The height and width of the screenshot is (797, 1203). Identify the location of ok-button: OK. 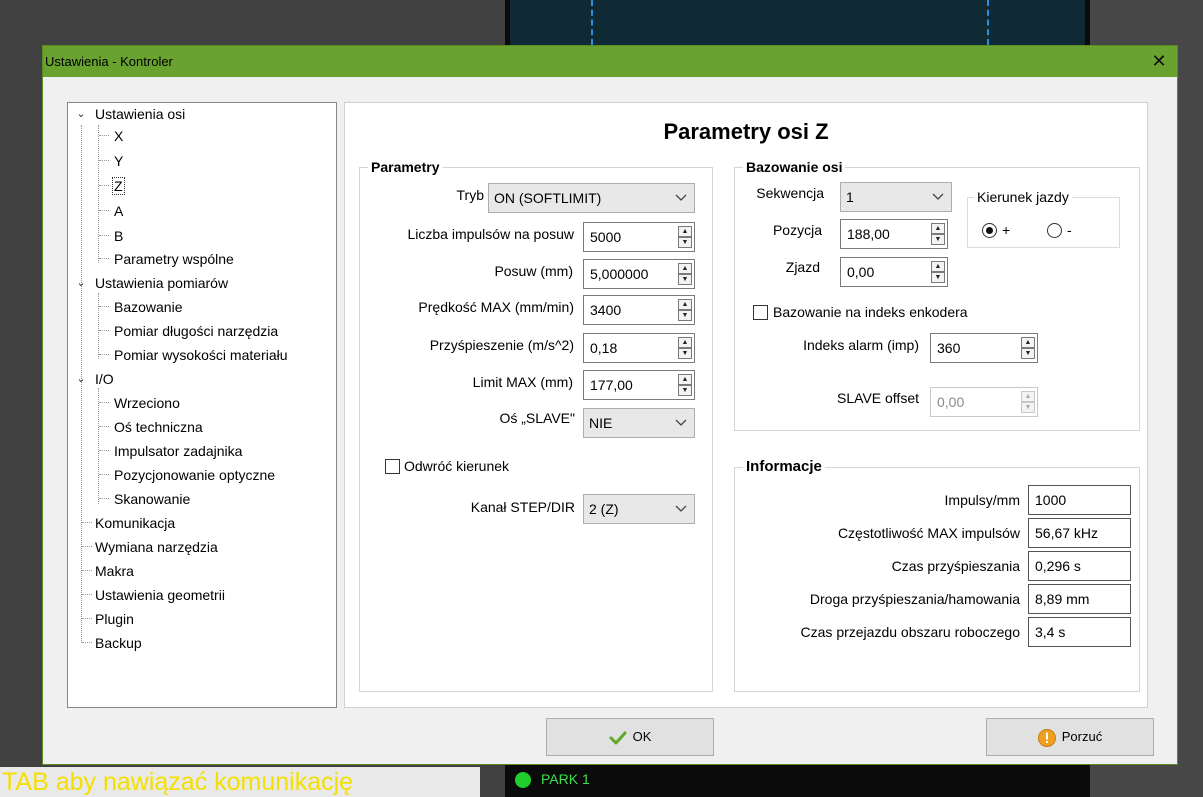
(630, 737).